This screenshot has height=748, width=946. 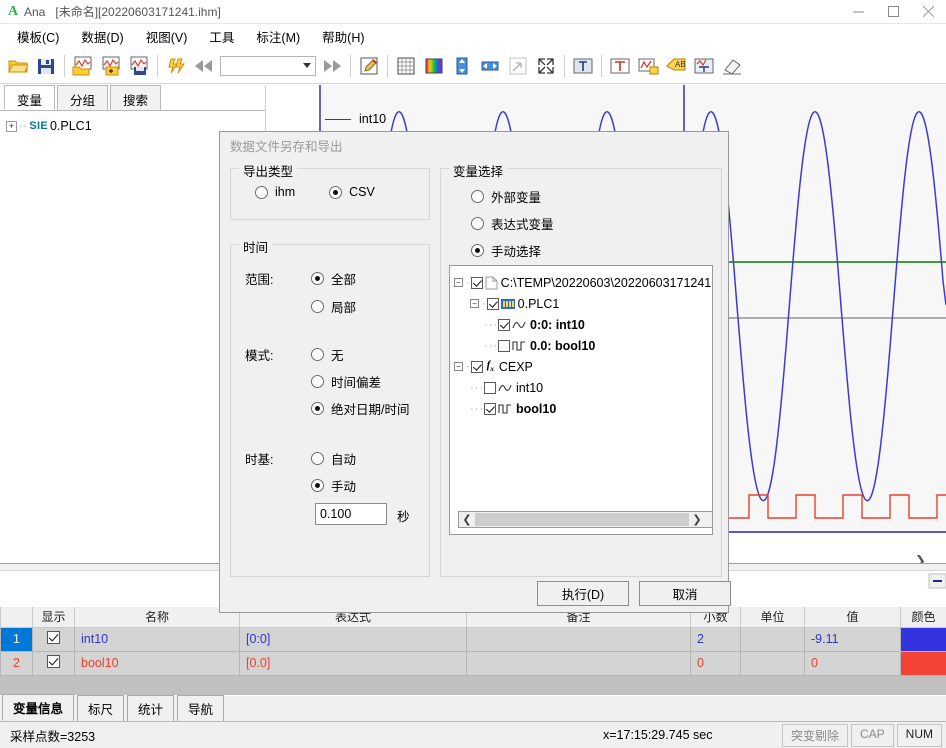 I want to click on execute-button: 执行(D), so click(x=583, y=593).